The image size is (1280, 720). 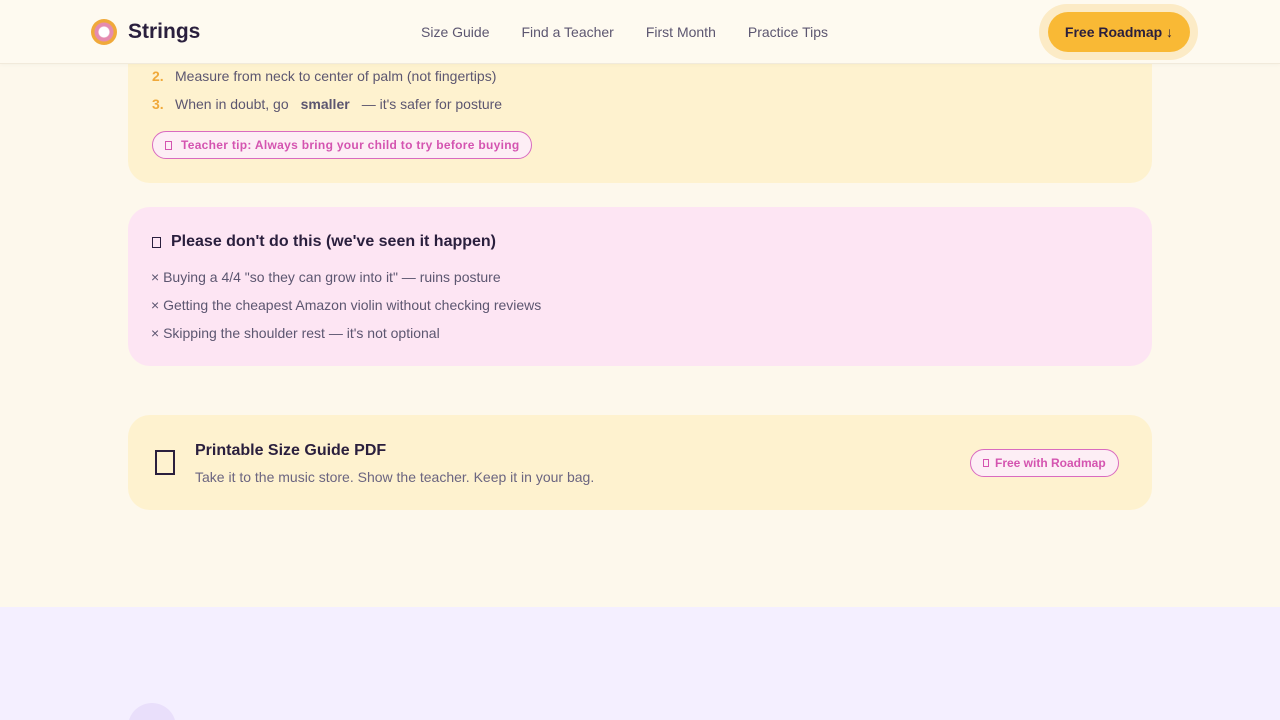 What do you see at coordinates (164, 31) in the screenshot?
I see `brand-name: Strings` at bounding box center [164, 31].